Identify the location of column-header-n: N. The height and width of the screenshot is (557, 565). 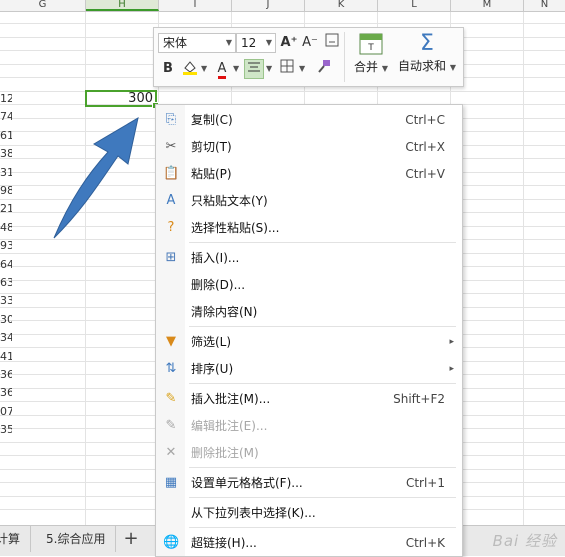
(544, 5).